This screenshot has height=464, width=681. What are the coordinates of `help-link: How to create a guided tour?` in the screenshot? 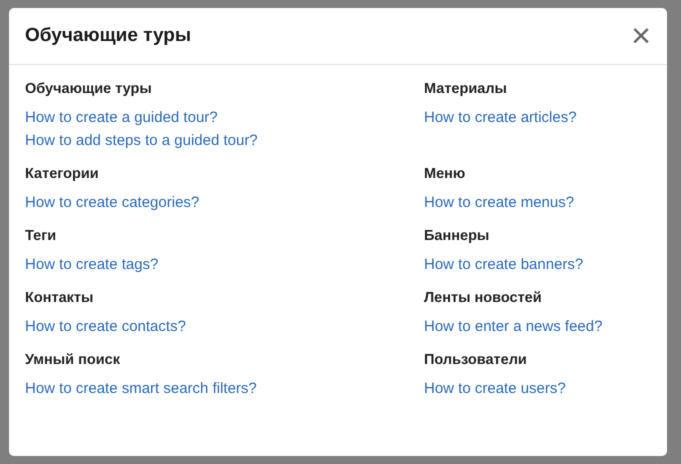 It's located at (121, 117).